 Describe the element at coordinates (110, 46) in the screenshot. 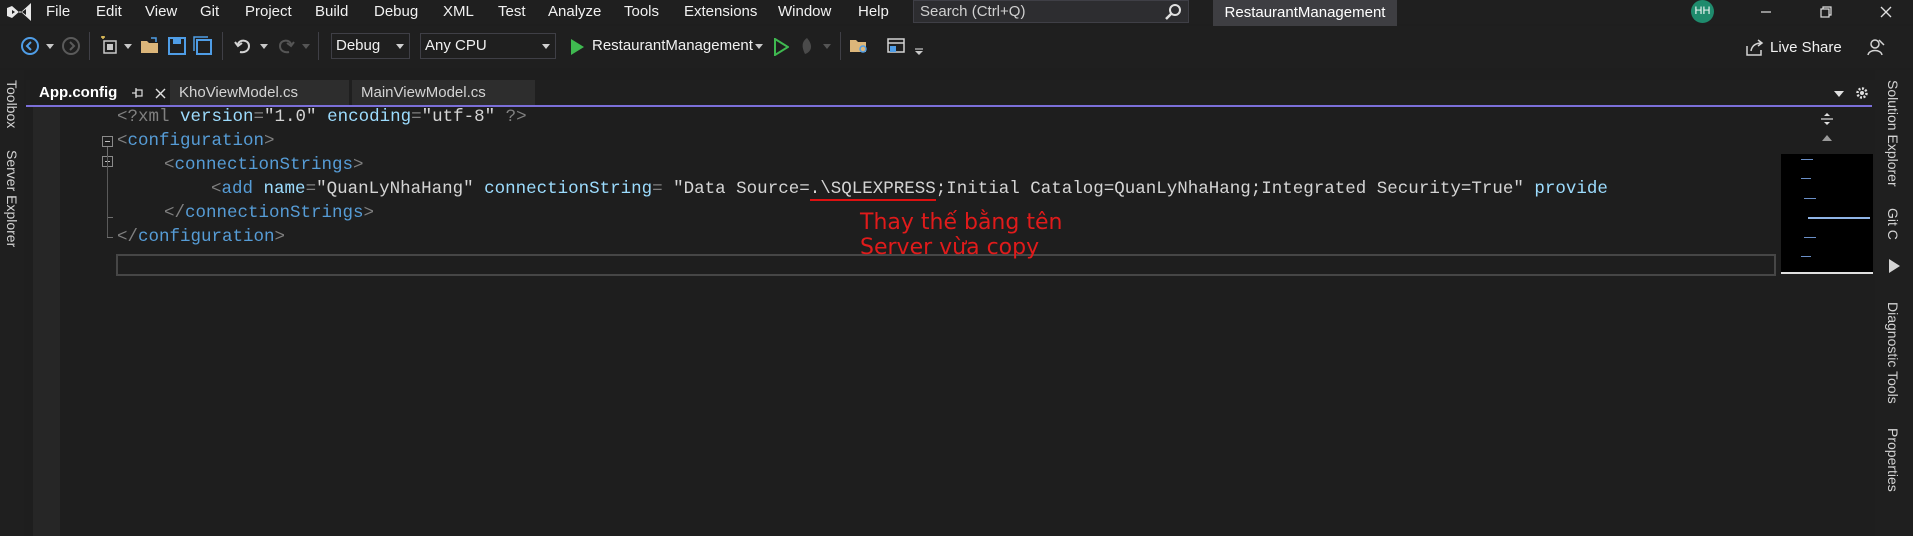

I see `new-project-icon` at that location.